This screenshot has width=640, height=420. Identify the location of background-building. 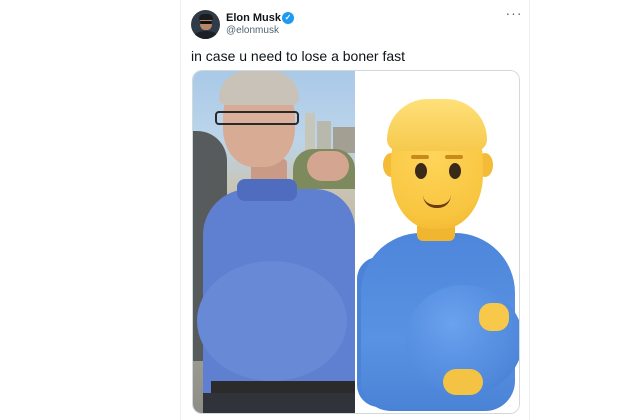
(310, 132).